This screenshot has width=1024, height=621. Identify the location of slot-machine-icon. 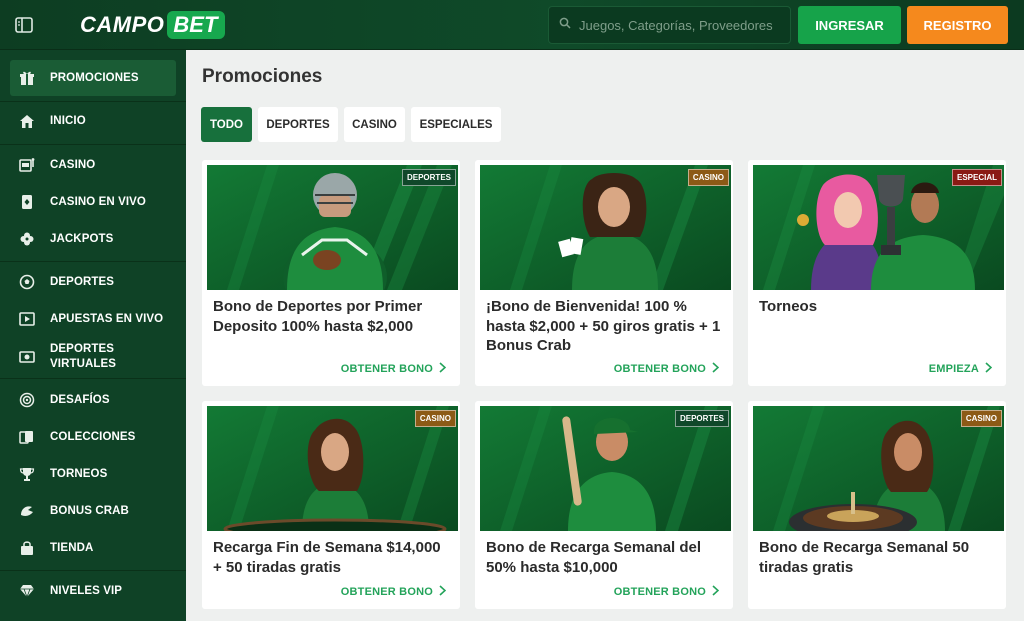
(27, 165).